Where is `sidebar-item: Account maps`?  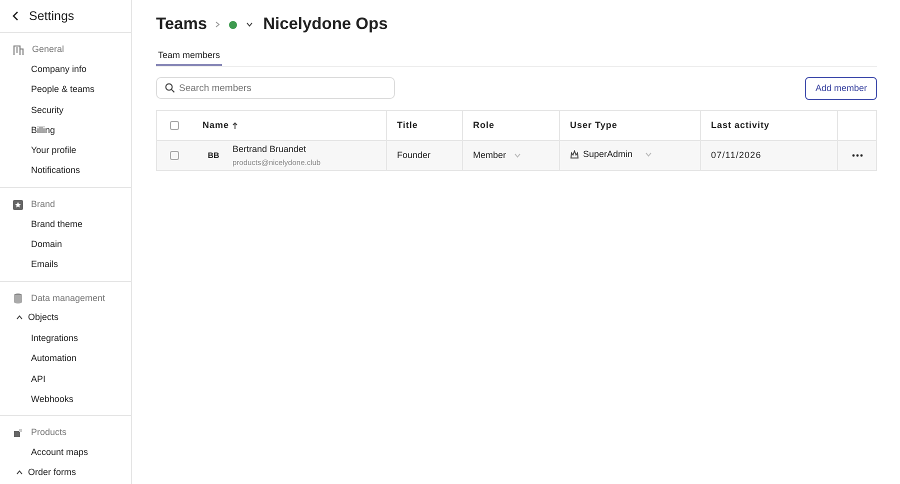
sidebar-item: Account maps is located at coordinates (65, 452).